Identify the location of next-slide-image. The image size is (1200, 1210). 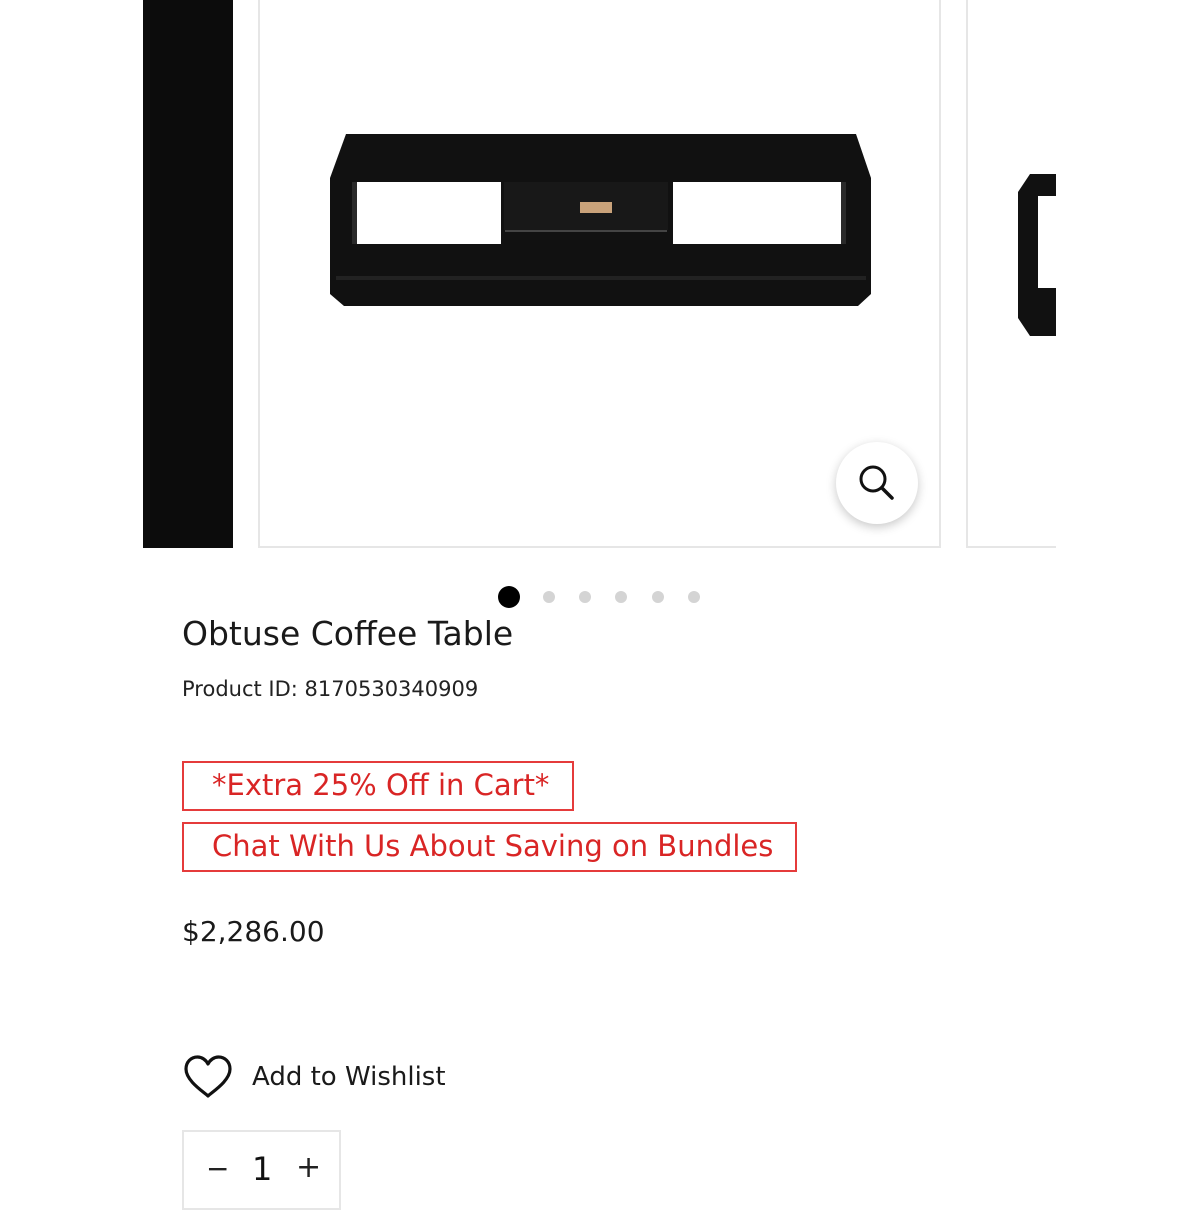
(1011, 274).